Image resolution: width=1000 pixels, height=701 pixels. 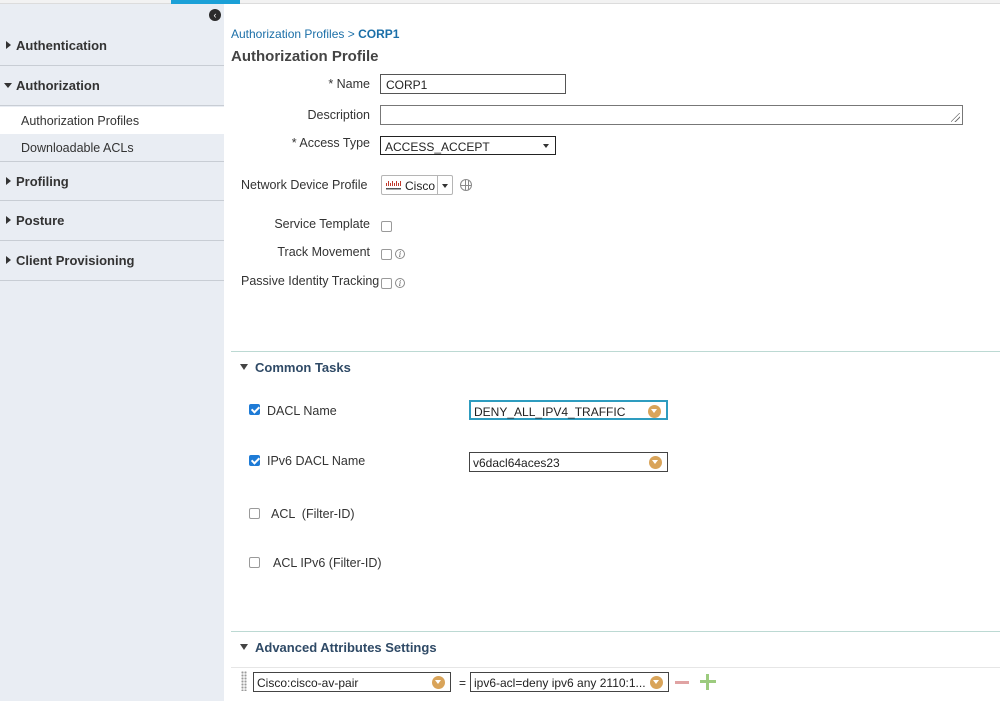 What do you see at coordinates (550, 412) in the screenshot?
I see `dacl-value: DENY_ALL_IPV4_TRAFFIC` at bounding box center [550, 412].